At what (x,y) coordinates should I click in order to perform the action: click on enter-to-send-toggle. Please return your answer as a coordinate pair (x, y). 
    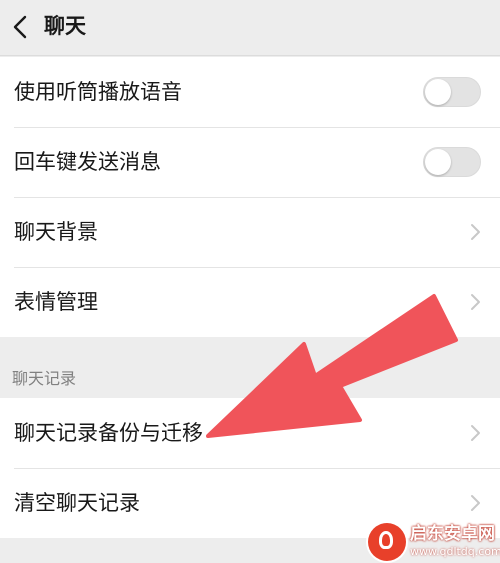
    Looking at the image, I should click on (452, 162).